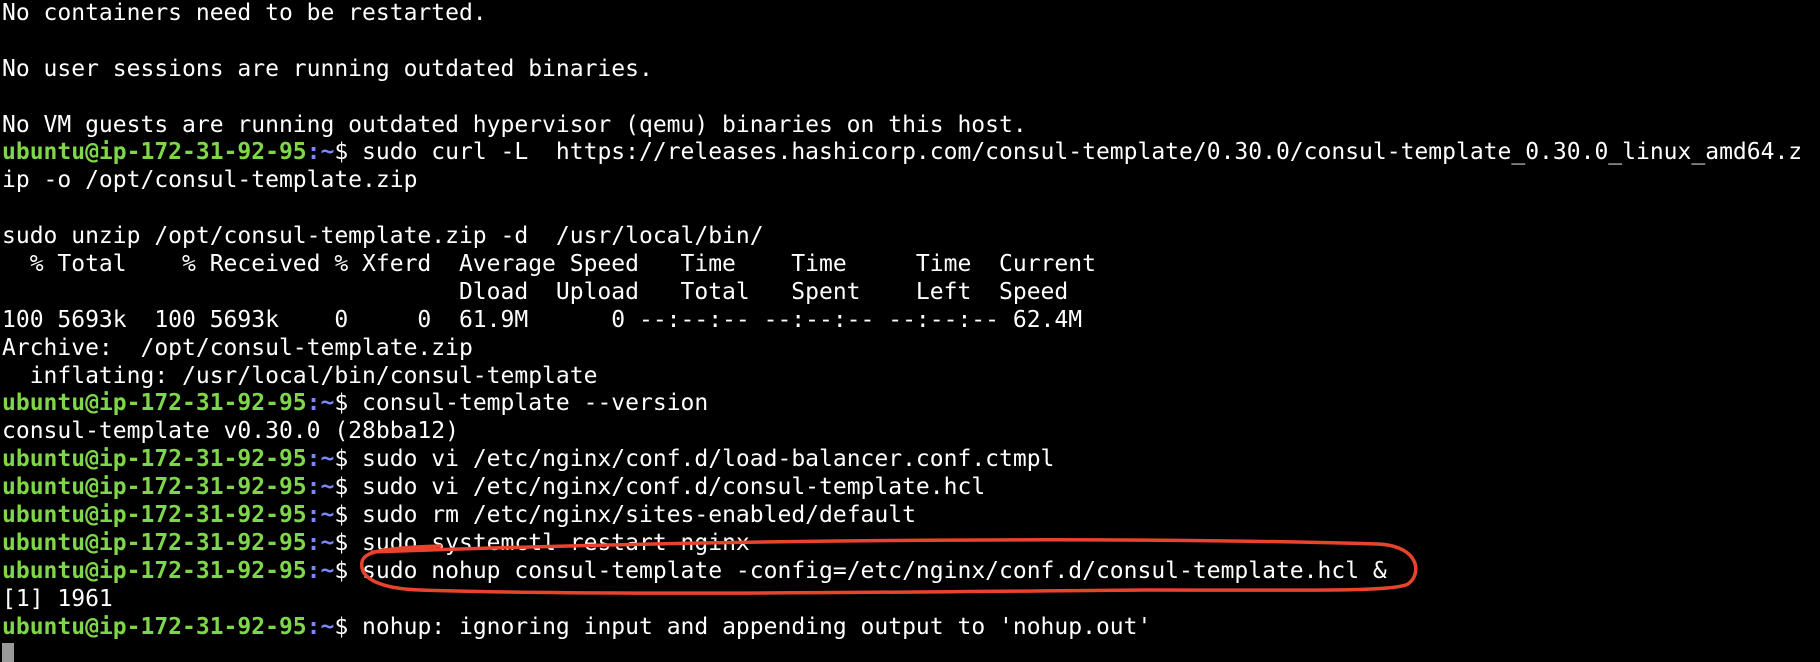  Describe the element at coordinates (910, 432) in the screenshot. I see `output-line: consul-template v0.30.0 (28bba12)` at that location.